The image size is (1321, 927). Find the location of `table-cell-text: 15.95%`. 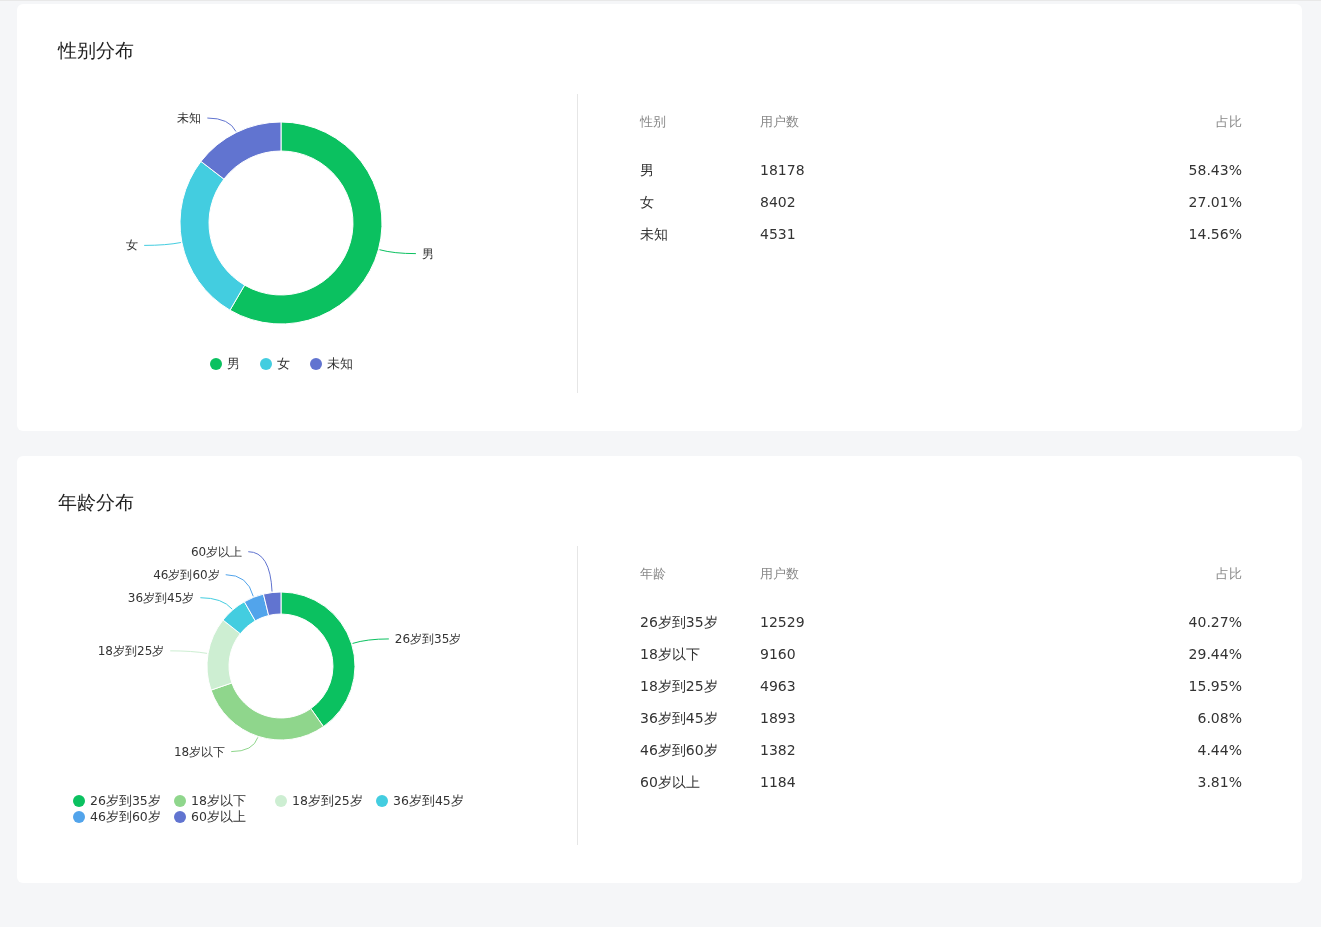

table-cell-text: 15.95% is located at coordinates (1214, 686).